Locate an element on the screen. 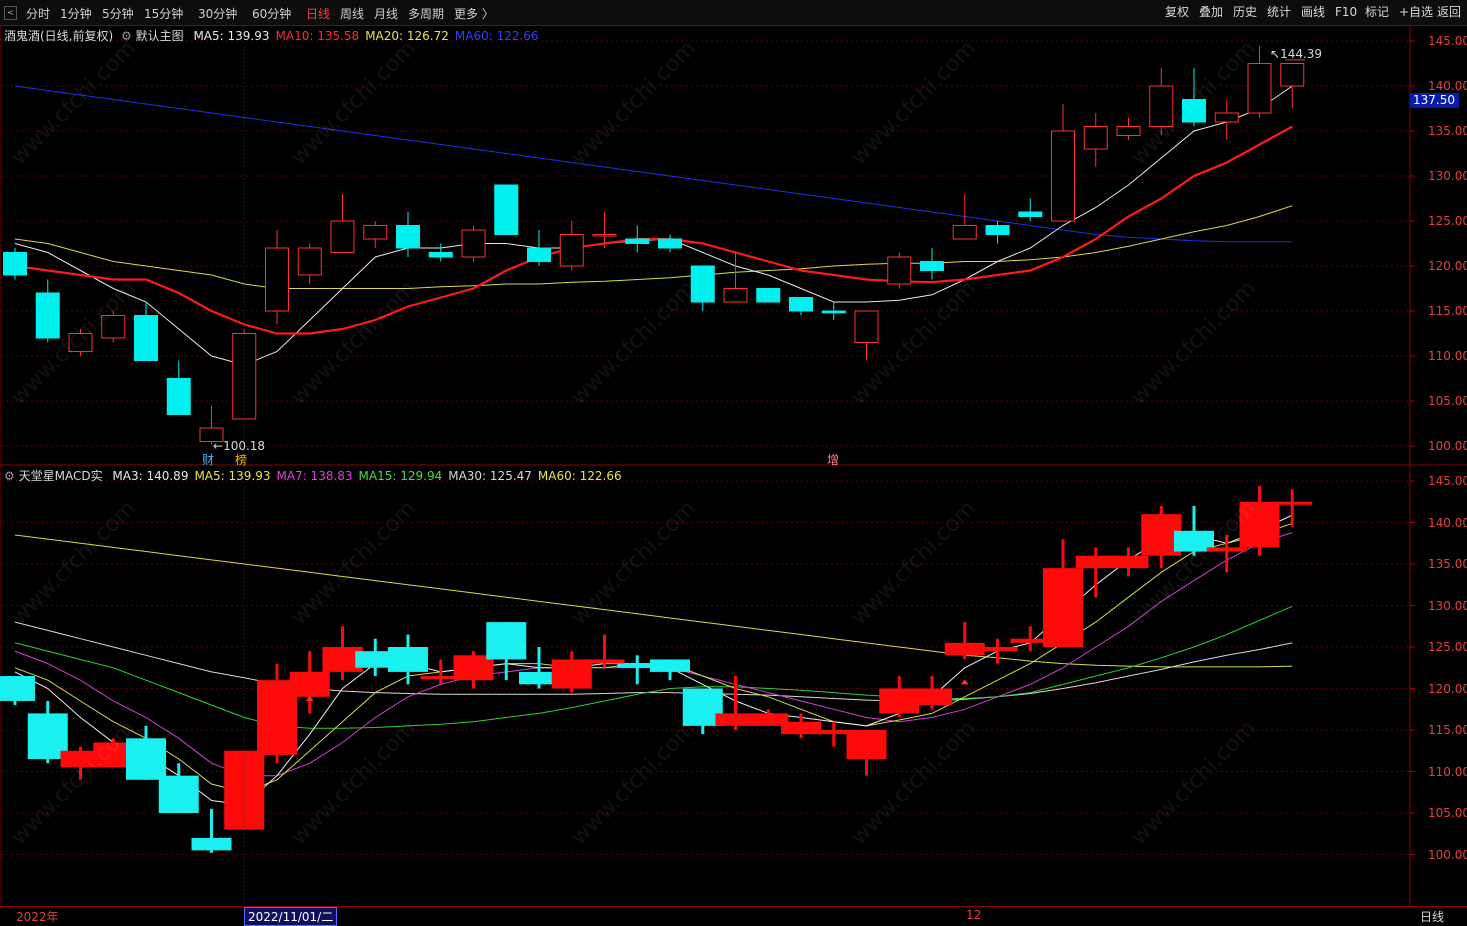 The width and height of the screenshot is (1467, 926). sub-ma-label: MA30: 125.47 is located at coordinates (490, 476).